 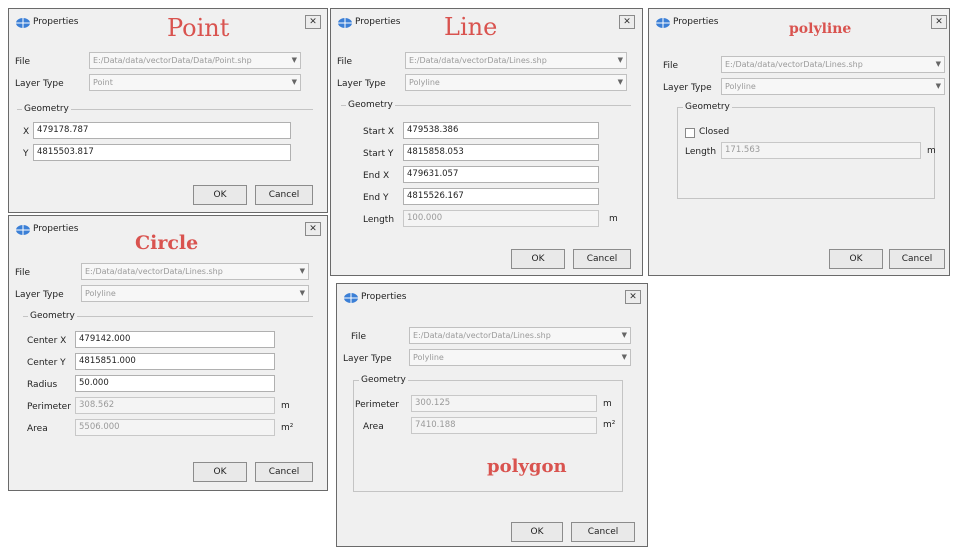 What do you see at coordinates (821, 150) in the screenshot?
I see `length-field: 171.563` at bounding box center [821, 150].